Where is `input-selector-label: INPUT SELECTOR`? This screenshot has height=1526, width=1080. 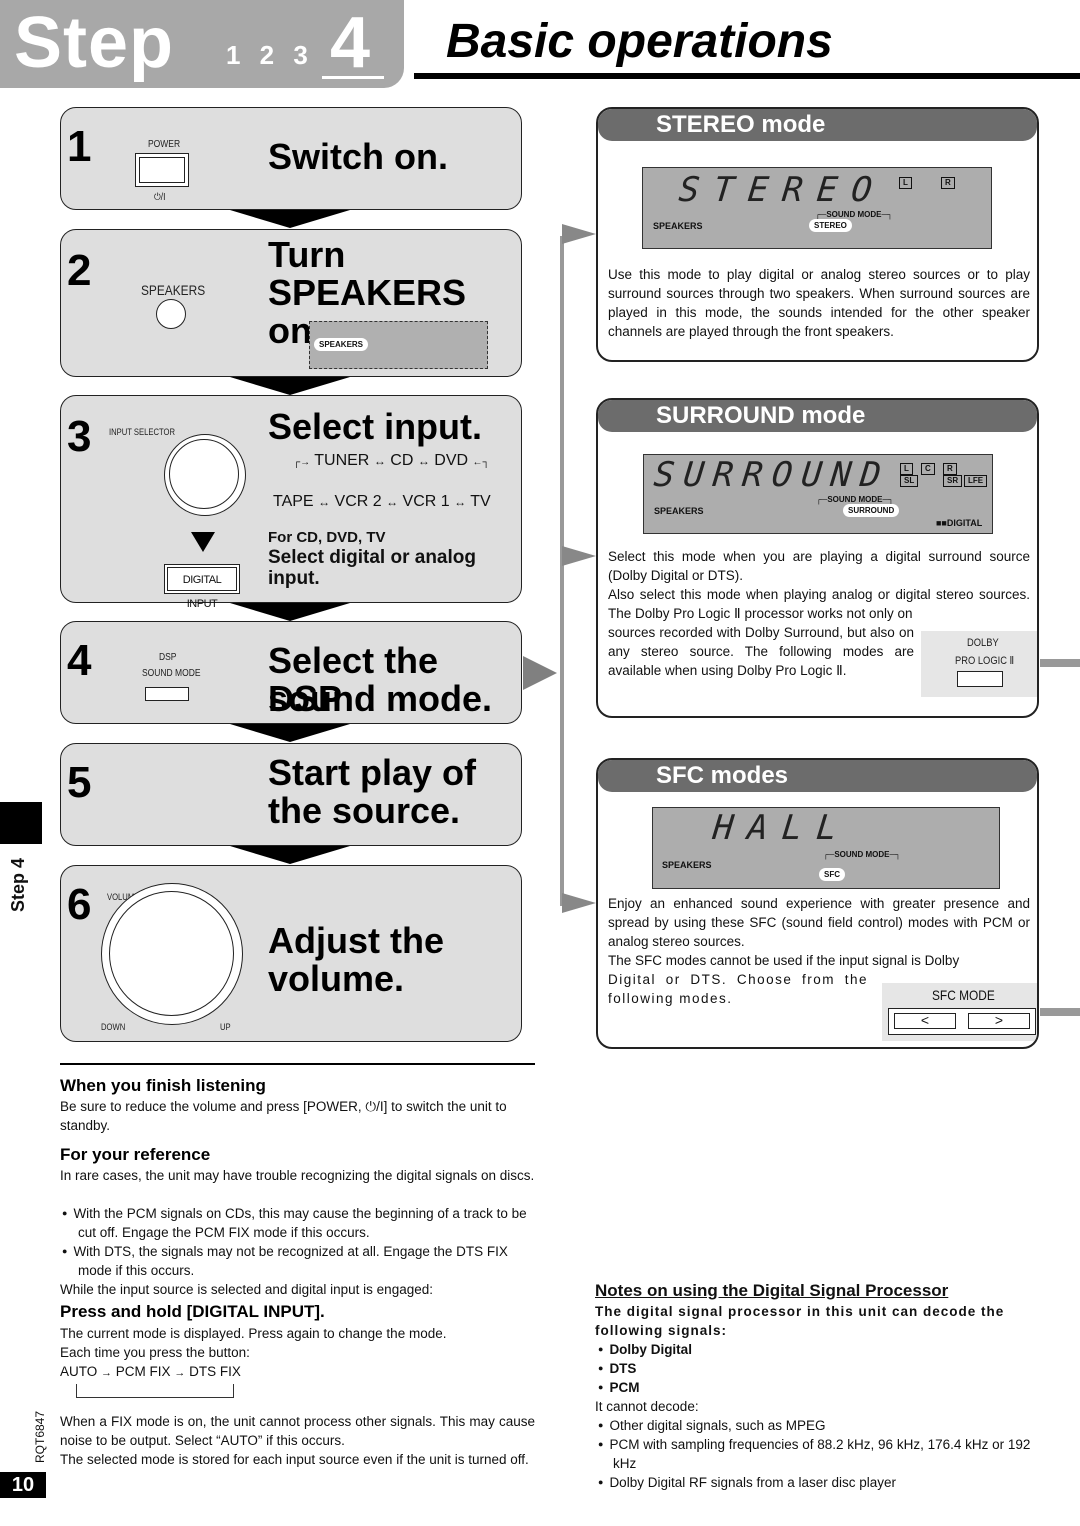 input-selector-label: INPUT SELECTOR is located at coordinates (142, 432).